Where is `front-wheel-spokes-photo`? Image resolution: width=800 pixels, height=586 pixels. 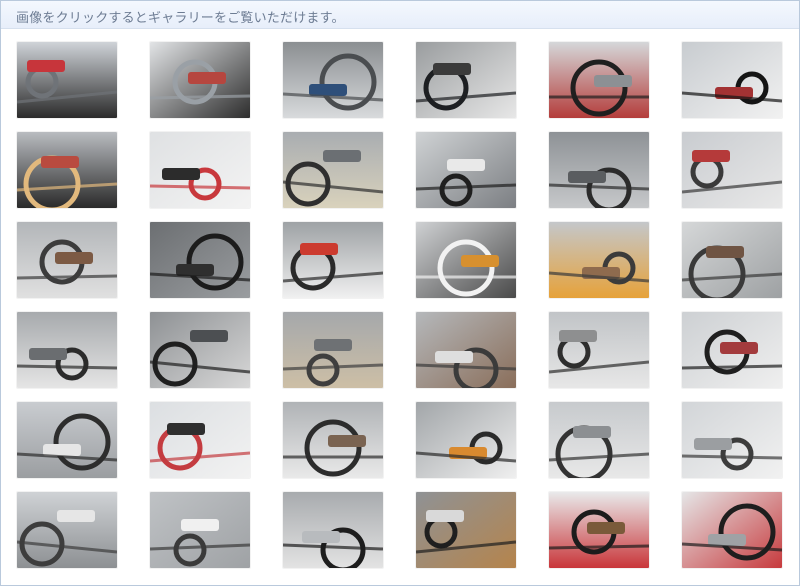 front-wheel-spokes-photo is located at coordinates (67, 530).